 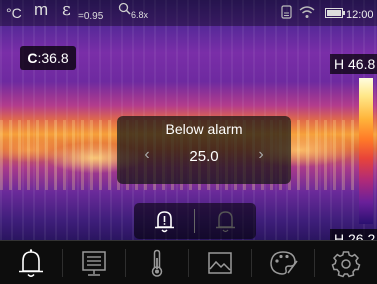 I want to click on emissivity-value: =0.95, so click(x=91, y=16).